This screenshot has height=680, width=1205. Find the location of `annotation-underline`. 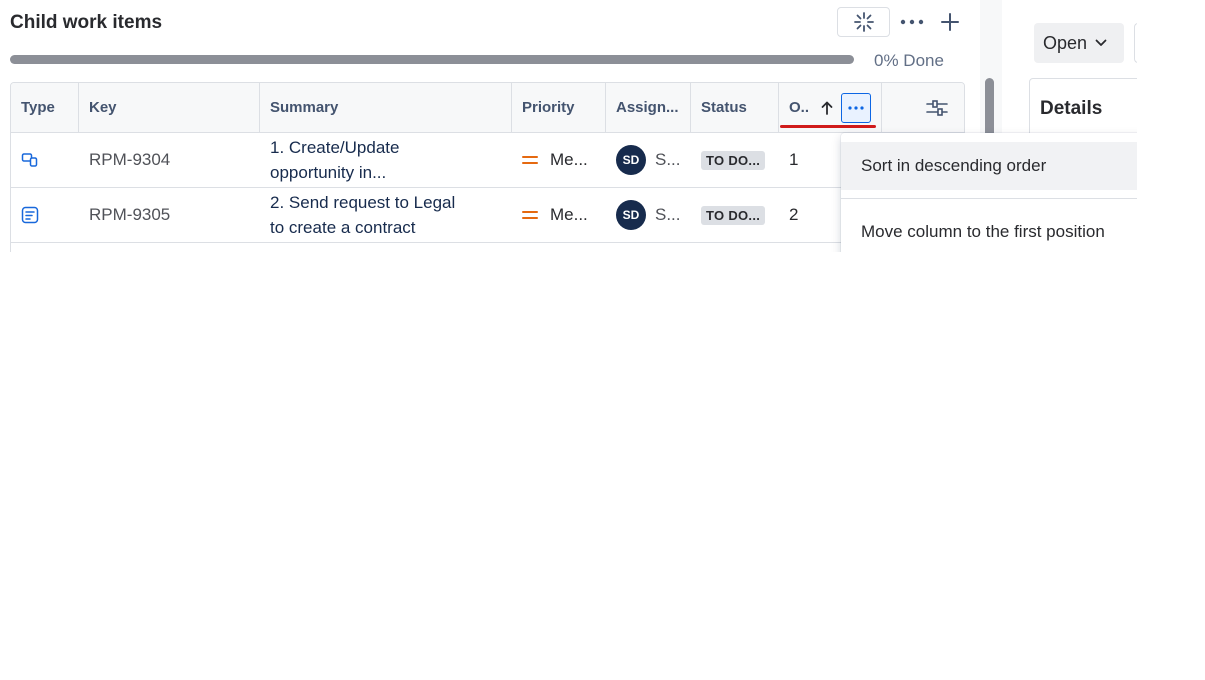

annotation-underline is located at coordinates (828, 126).